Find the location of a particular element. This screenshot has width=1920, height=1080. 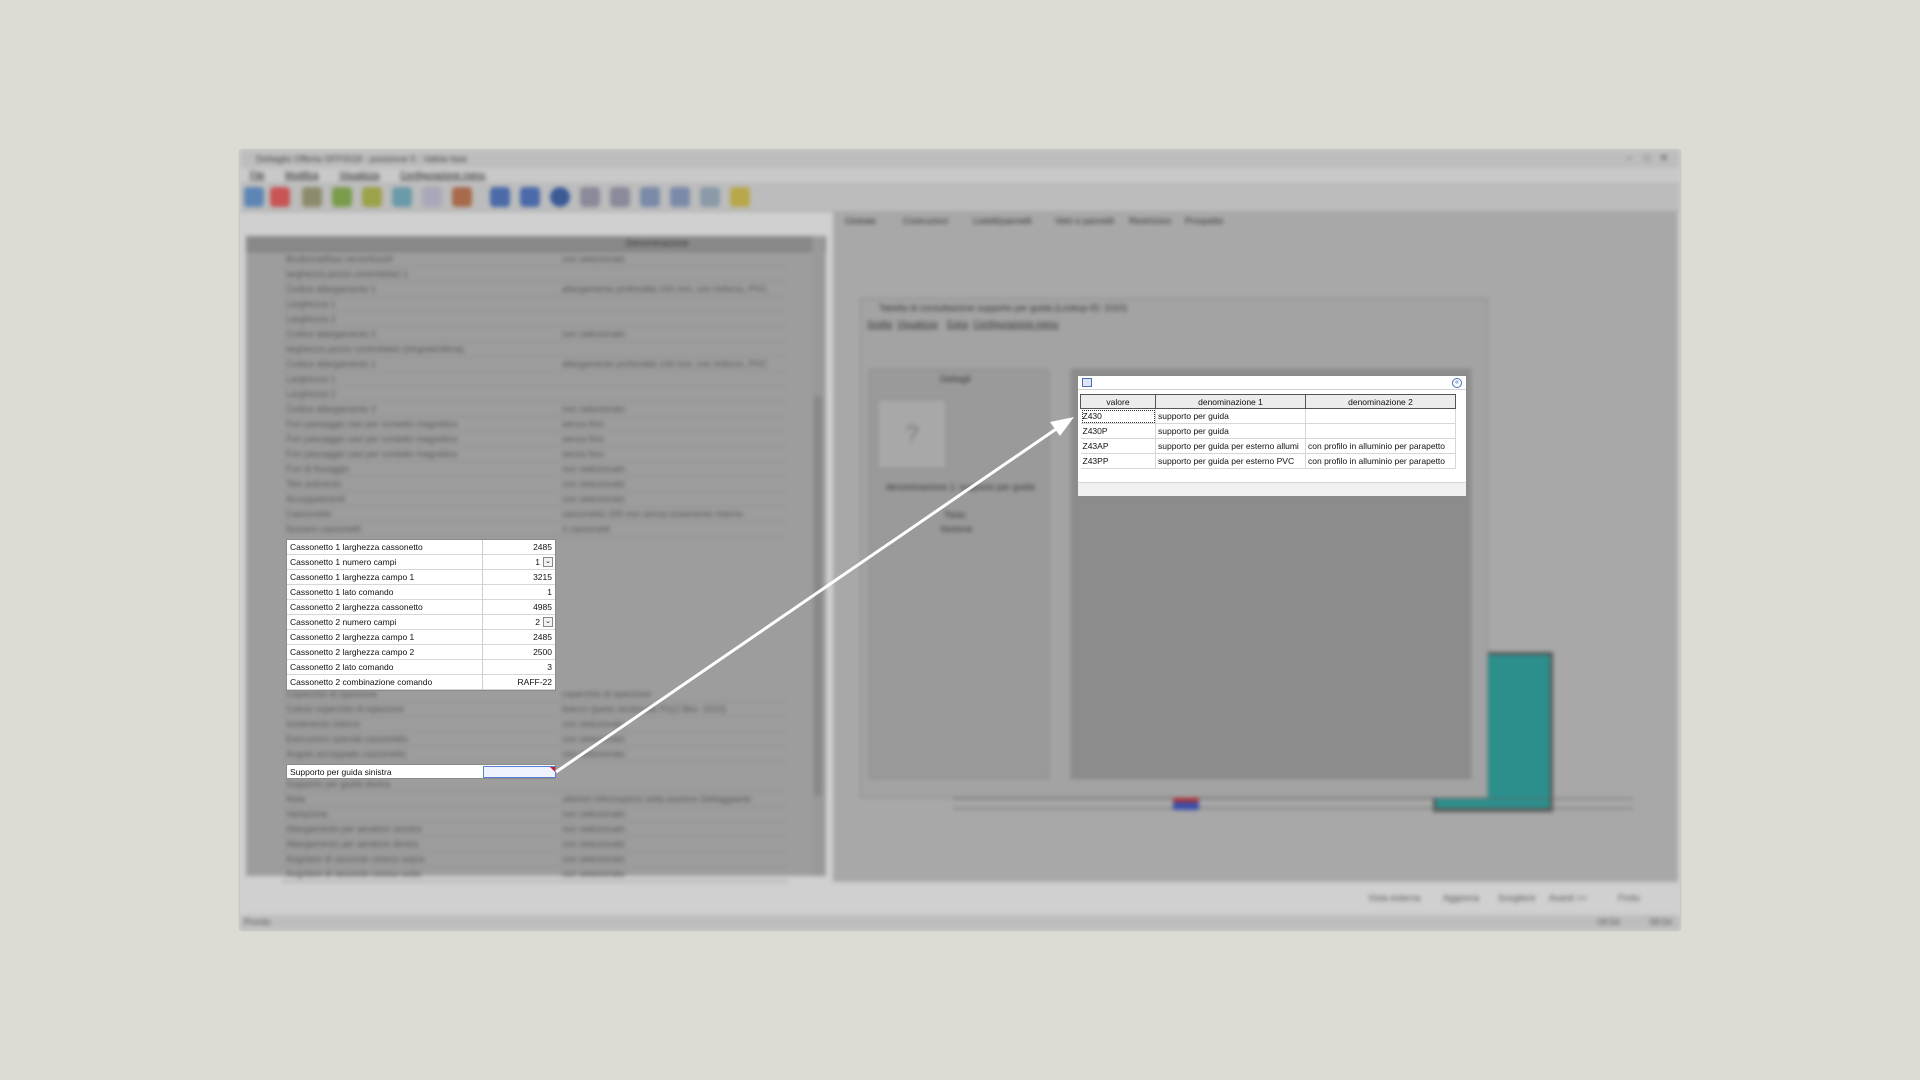

scegliere-button: Scegliere is located at coordinates (1517, 898).